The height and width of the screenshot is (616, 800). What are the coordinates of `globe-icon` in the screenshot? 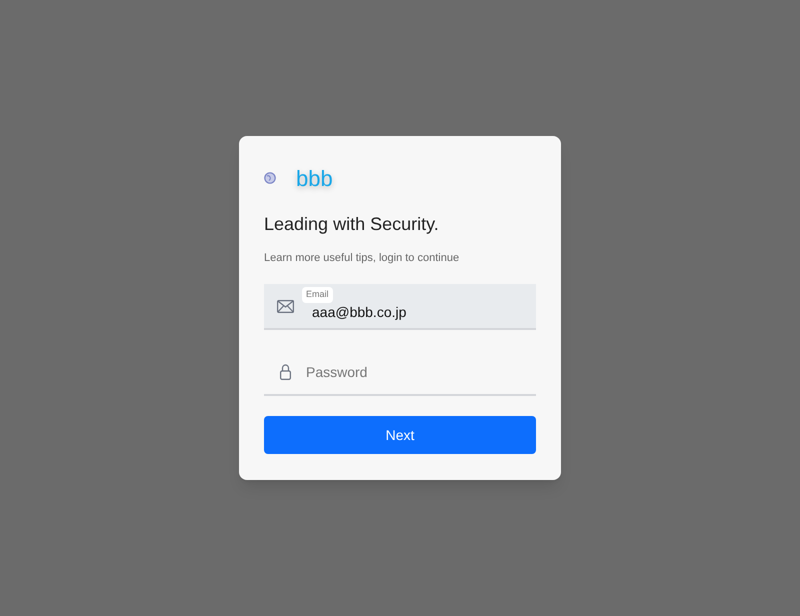 It's located at (270, 178).